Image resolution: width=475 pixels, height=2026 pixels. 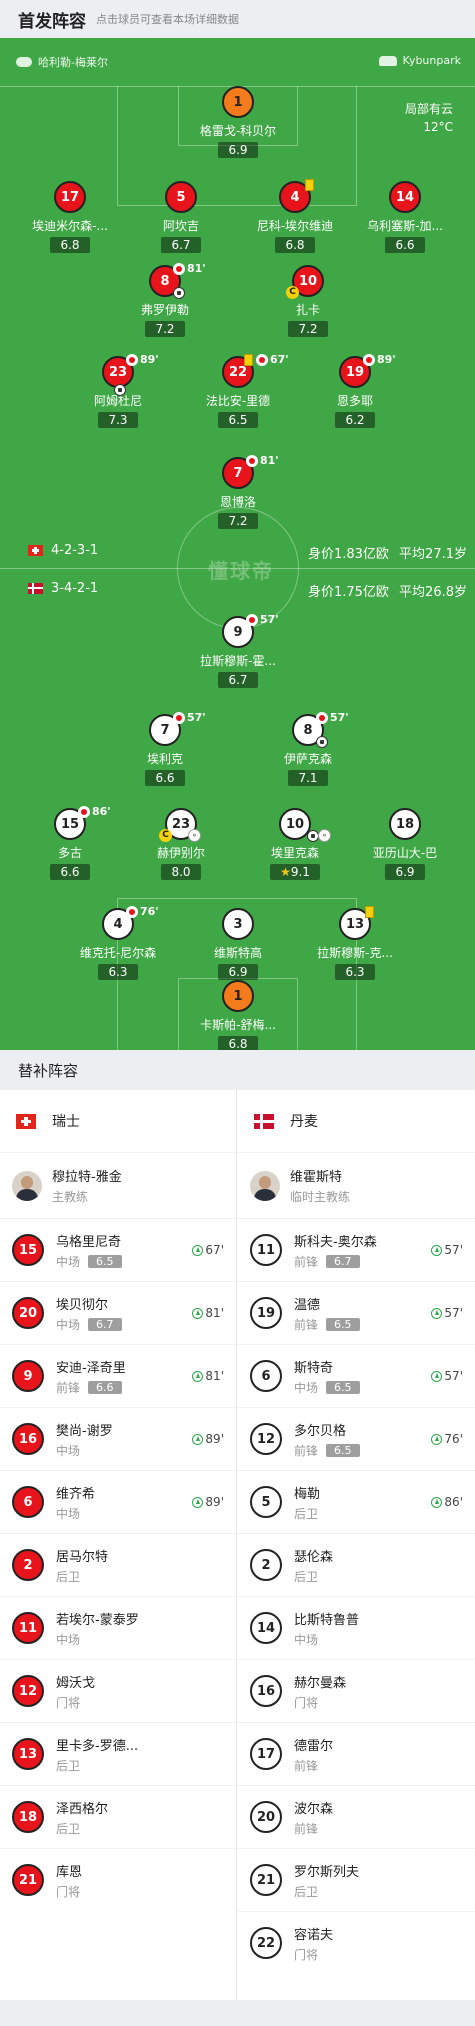 I want to click on player-away-cm1: 23 C ⚬ 赫伊别尔 8.0, so click(x=181, y=844).